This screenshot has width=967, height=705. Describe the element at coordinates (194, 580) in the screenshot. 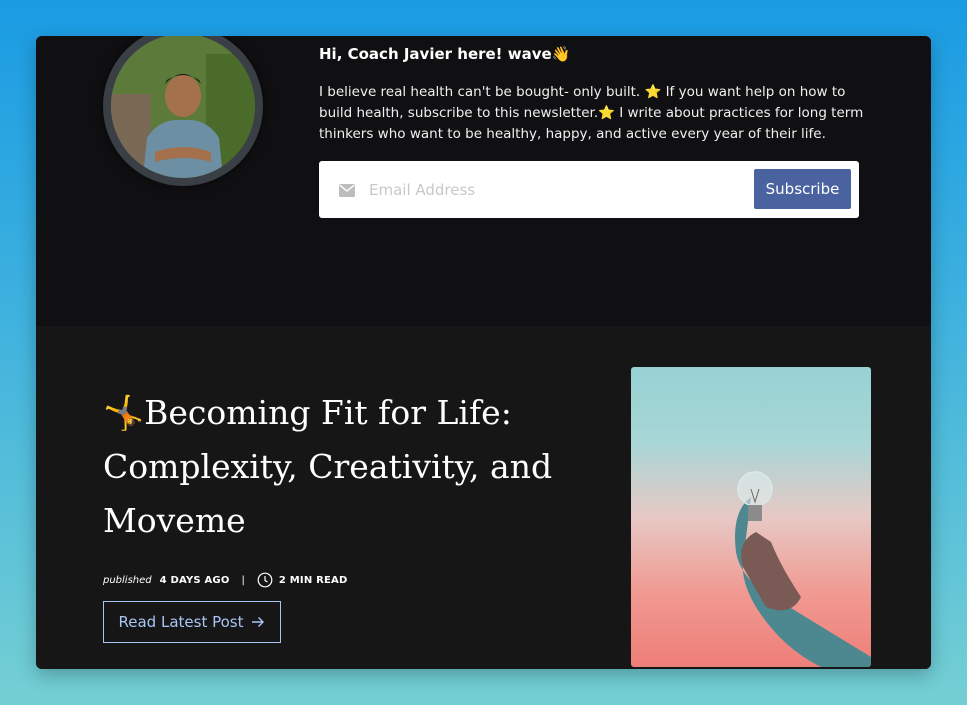

I see `published-date: 4 DAYS AGO` at that location.